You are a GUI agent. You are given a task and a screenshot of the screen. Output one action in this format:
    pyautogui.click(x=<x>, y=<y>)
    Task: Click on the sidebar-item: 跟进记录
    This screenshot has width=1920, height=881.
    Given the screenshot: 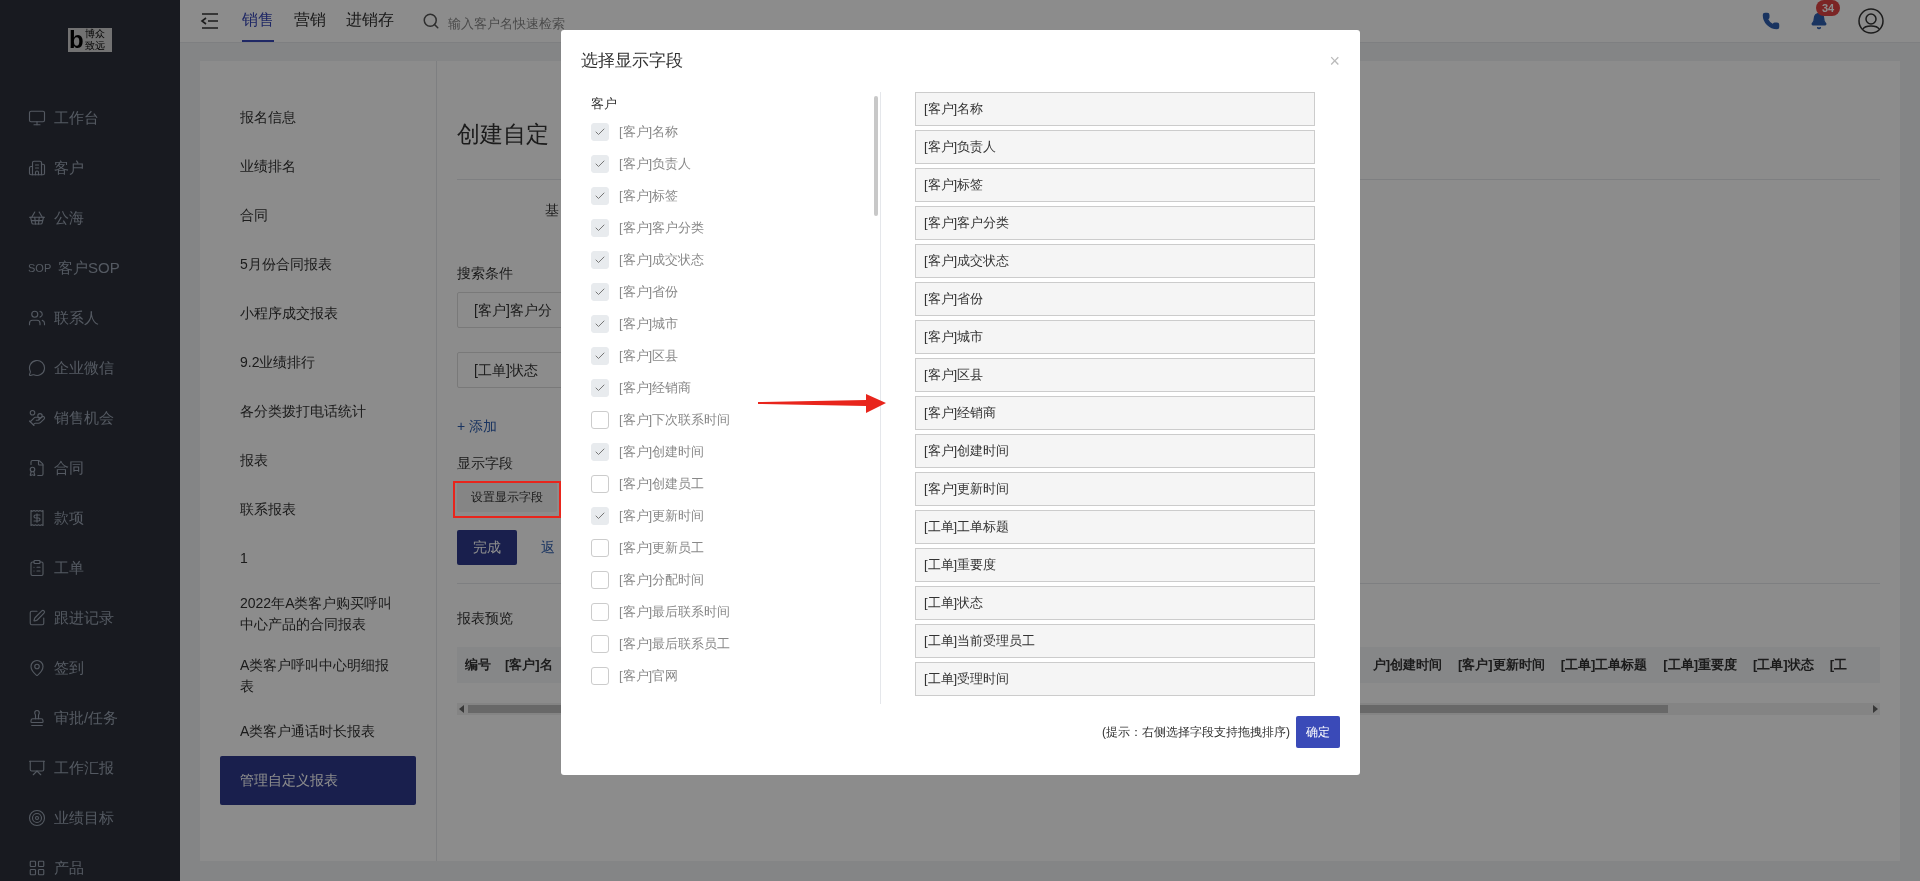 What is the action you would take?
    pyautogui.click(x=90, y=618)
    